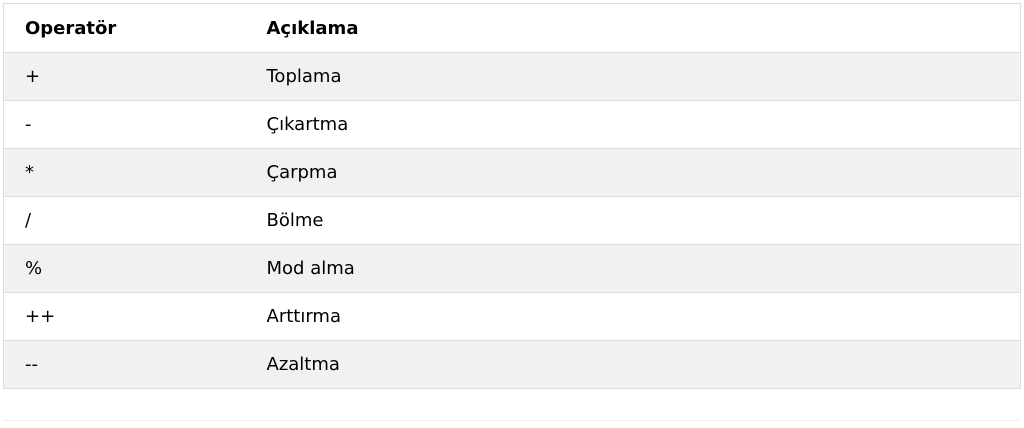  What do you see at coordinates (512, 172) in the screenshot?
I see `table-row: * Çarpma` at bounding box center [512, 172].